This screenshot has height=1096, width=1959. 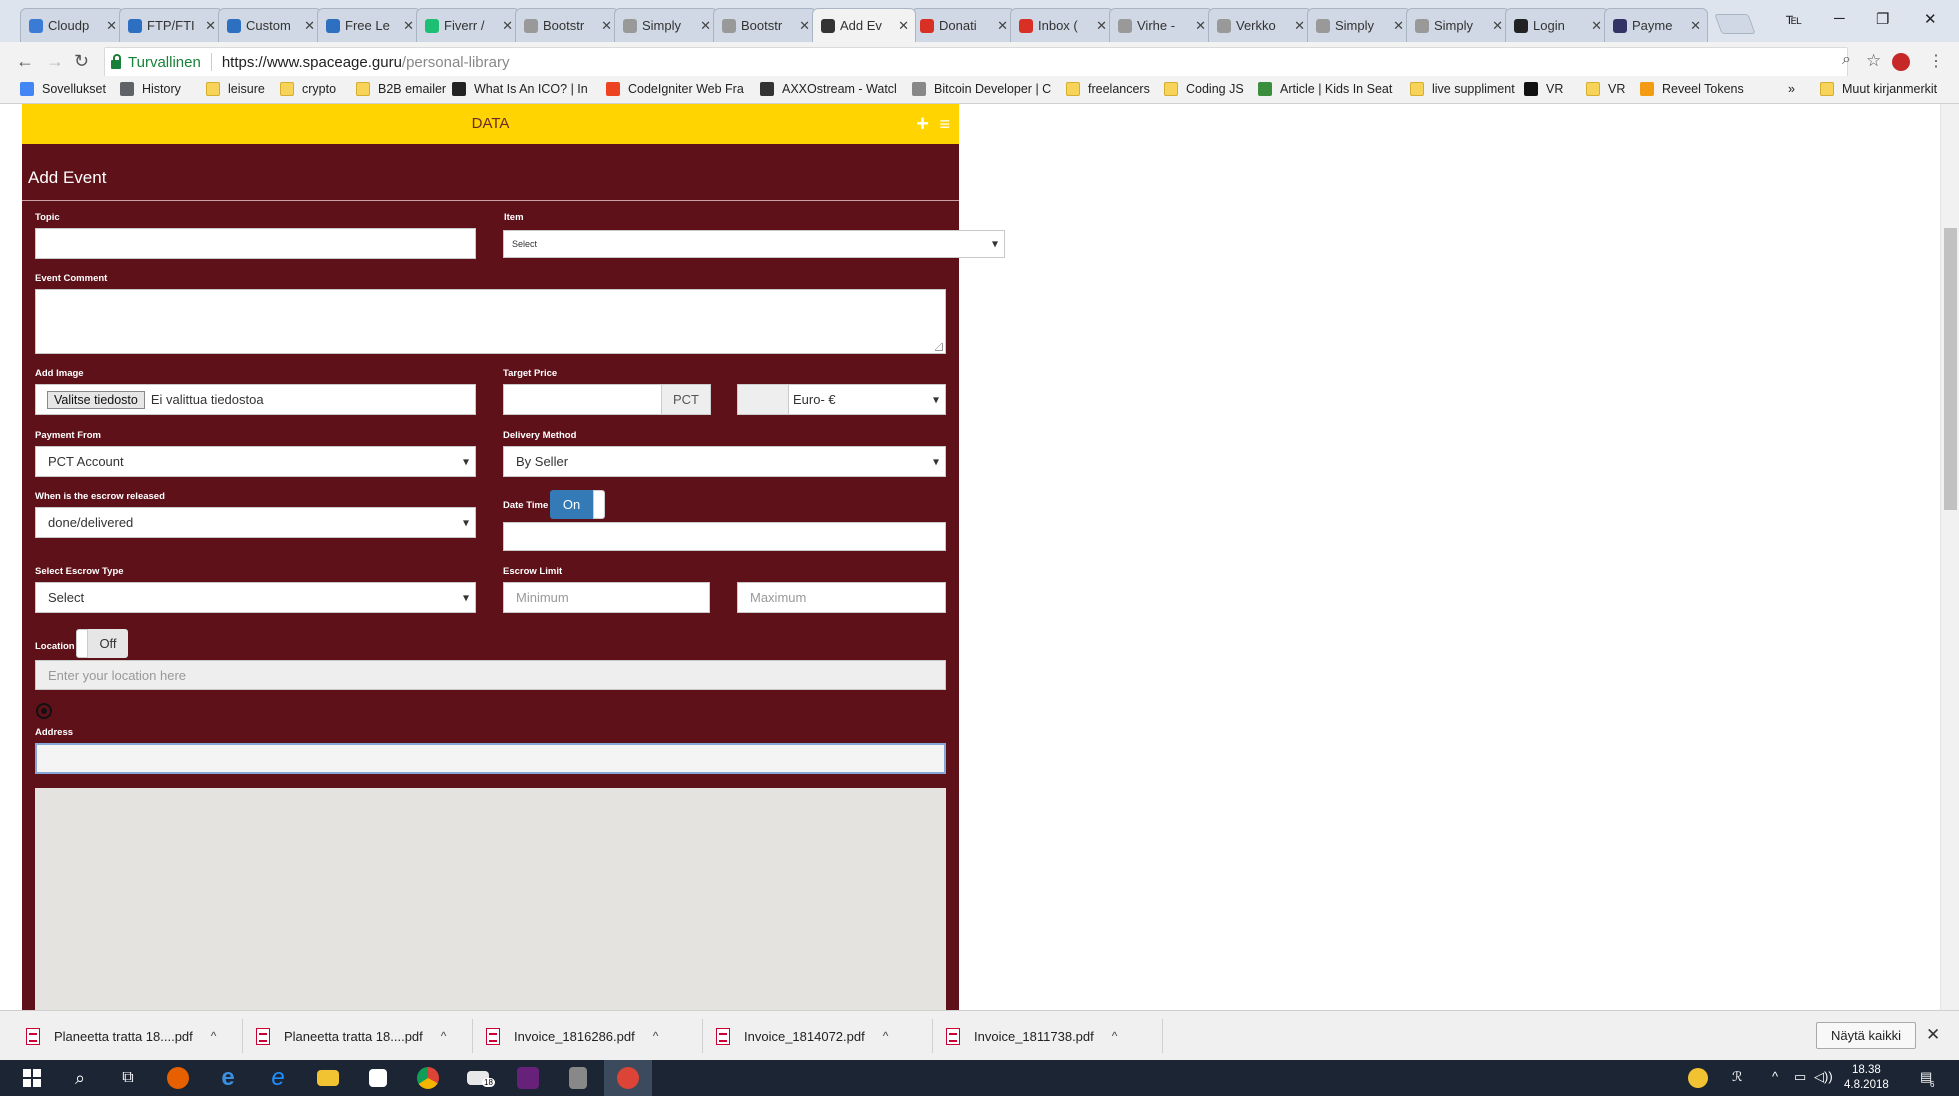 I want to click on bookmark-item: Article | Kids In Seat, so click(x=1325, y=89).